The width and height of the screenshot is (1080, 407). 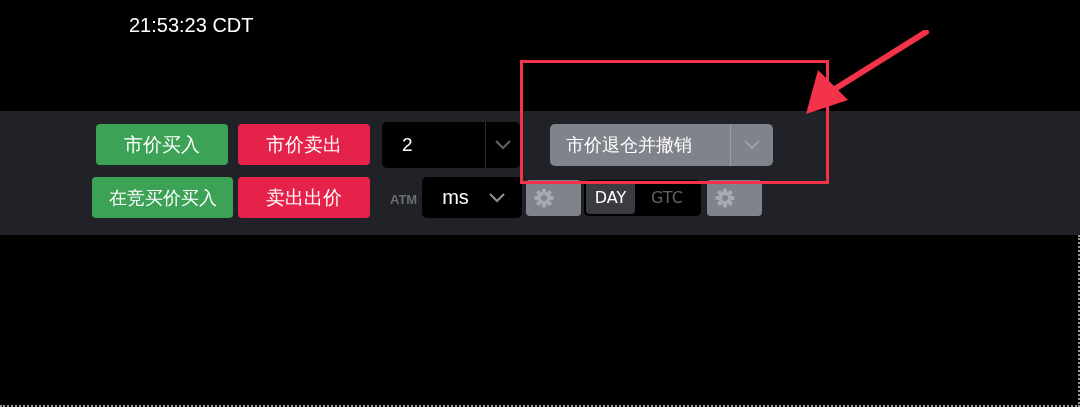 What do you see at coordinates (472, 197) in the screenshot?
I see `unit-dropdown: ms` at bounding box center [472, 197].